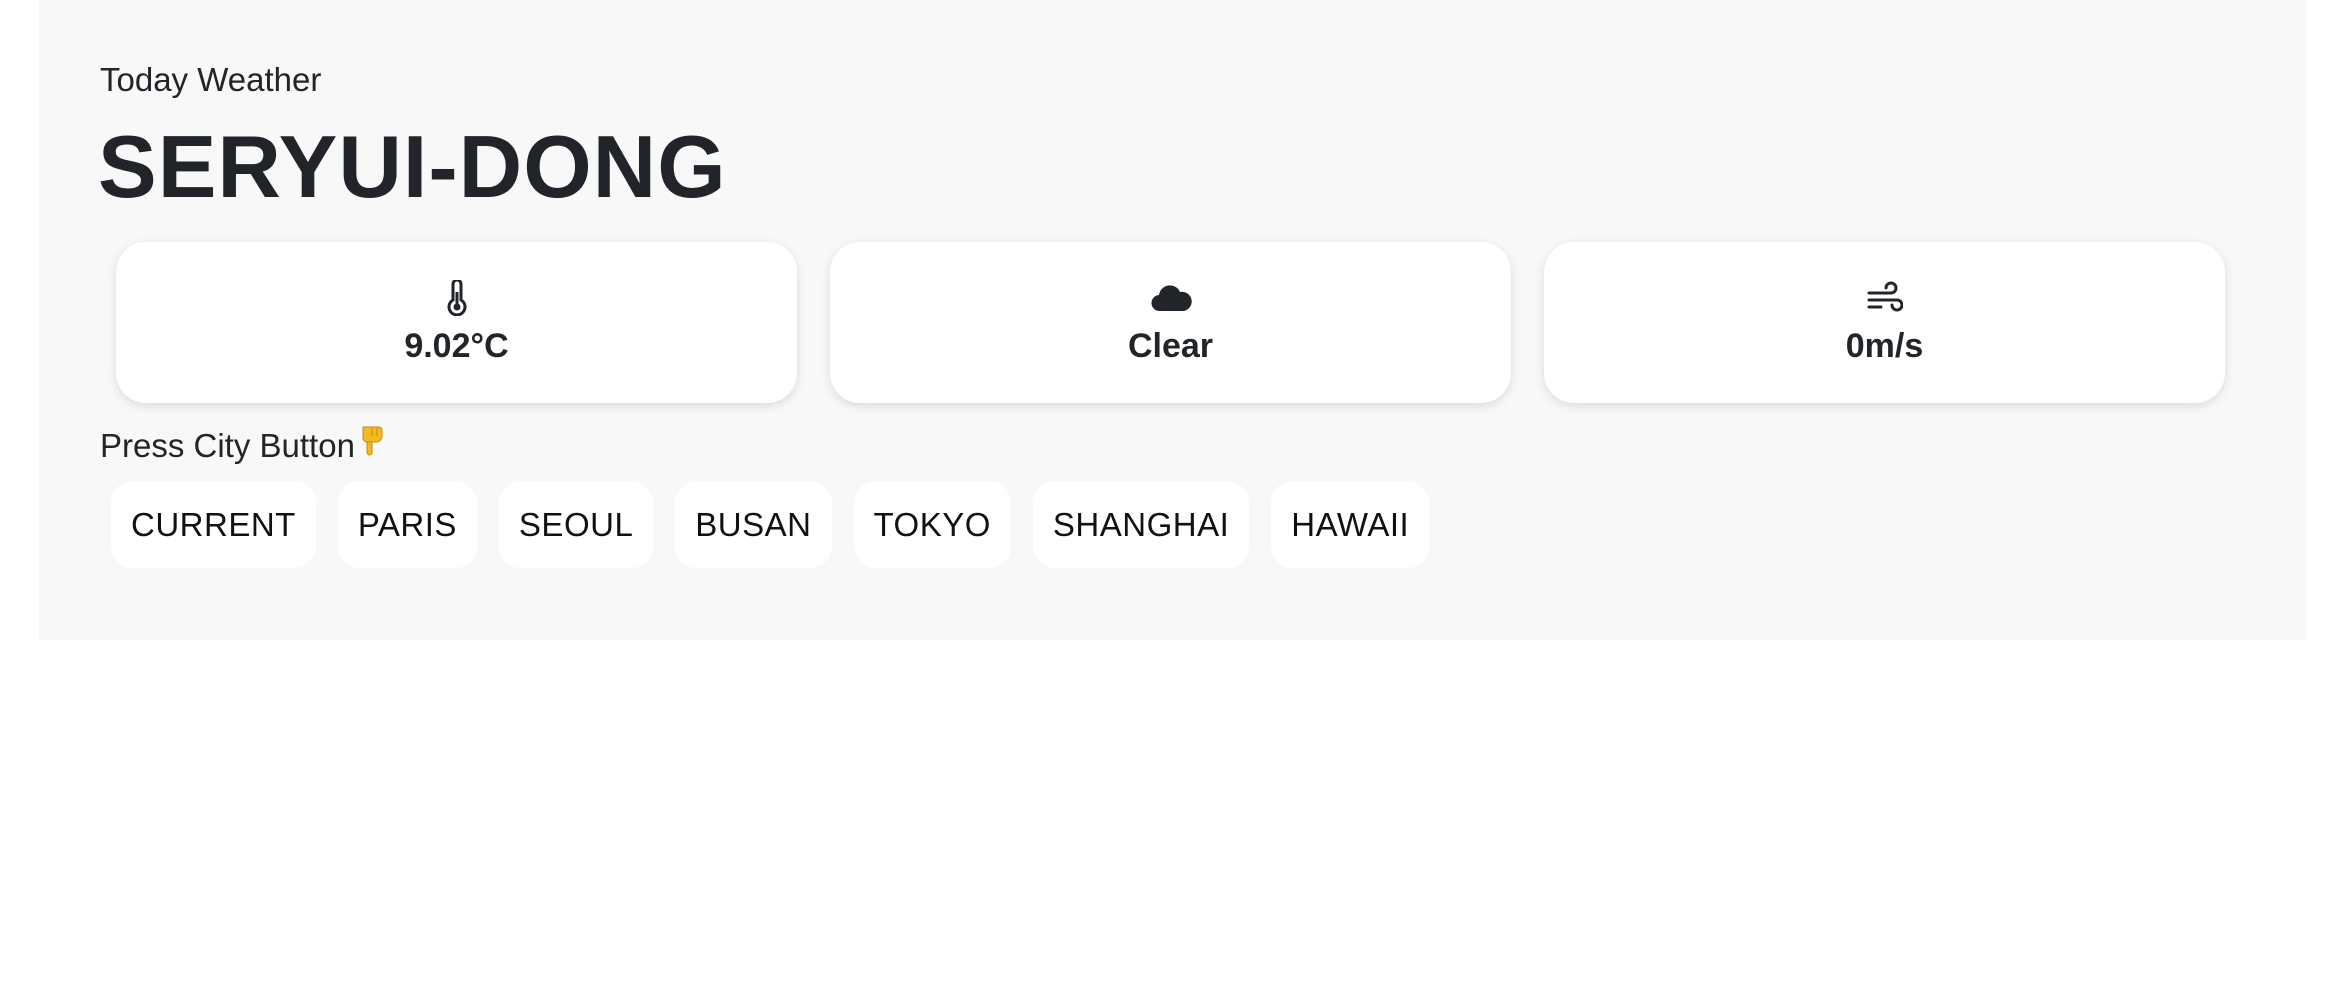 The height and width of the screenshot is (1004, 2340). I want to click on pointing-down-hand-icon, so click(372, 445).